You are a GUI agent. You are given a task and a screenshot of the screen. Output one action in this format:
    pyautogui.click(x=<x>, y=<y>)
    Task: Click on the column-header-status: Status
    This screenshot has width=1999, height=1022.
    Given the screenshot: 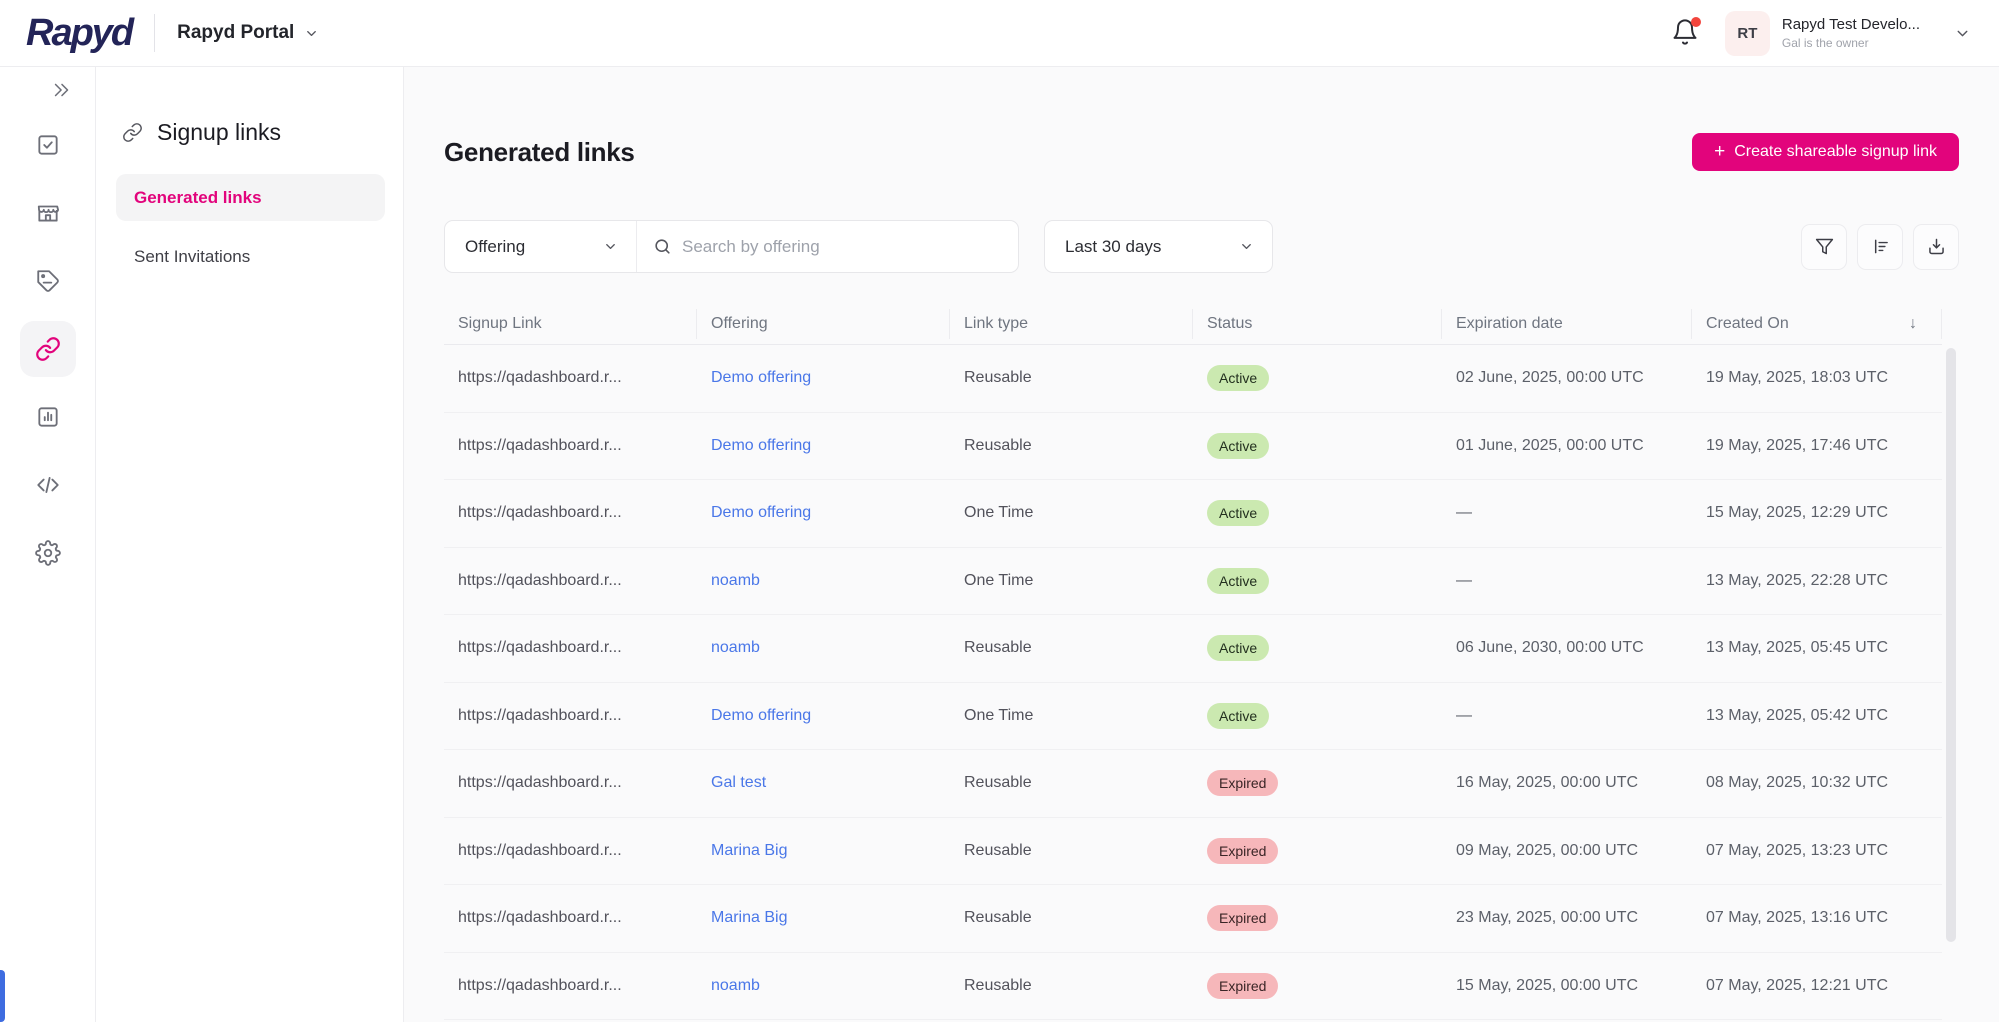 What is the action you would take?
    pyautogui.click(x=1317, y=323)
    